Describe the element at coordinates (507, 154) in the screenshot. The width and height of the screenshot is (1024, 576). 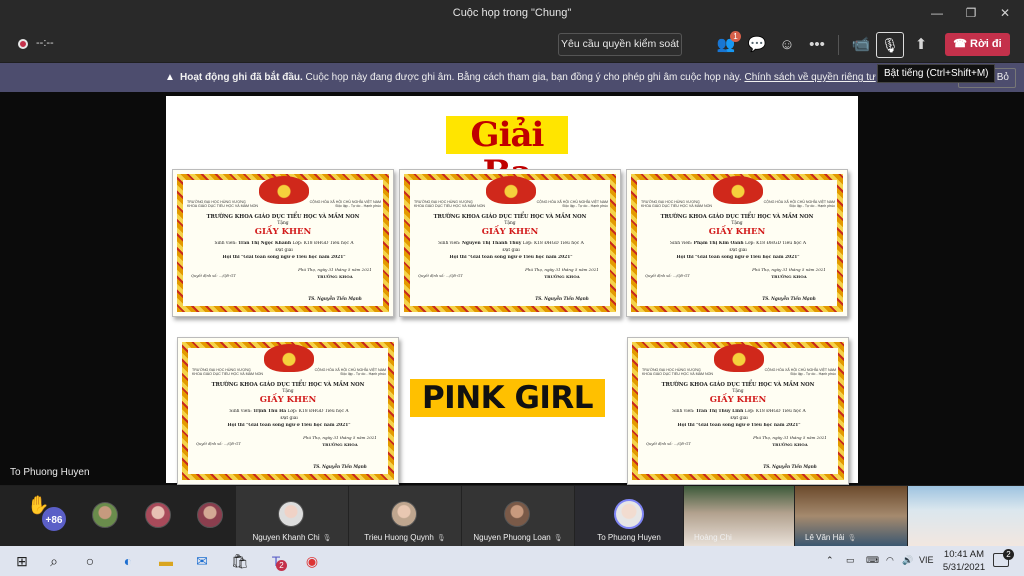
I see `slide-title: Giải Ba` at that location.